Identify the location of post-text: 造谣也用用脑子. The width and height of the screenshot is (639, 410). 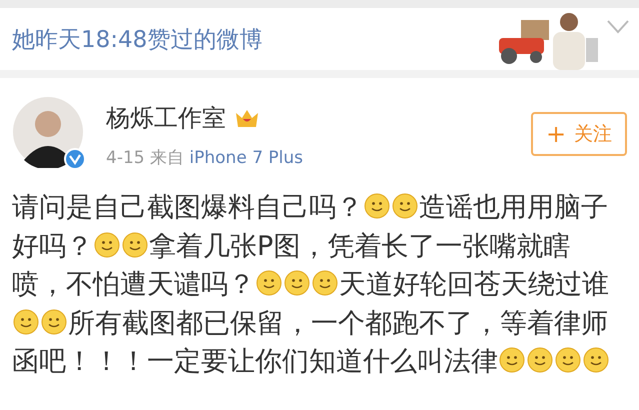
(513, 207).